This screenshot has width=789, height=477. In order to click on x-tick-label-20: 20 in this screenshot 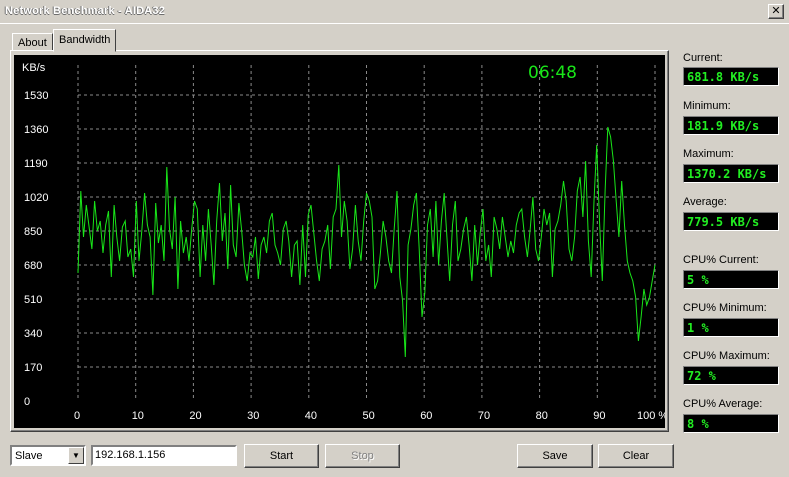, I will do `click(195, 416)`.